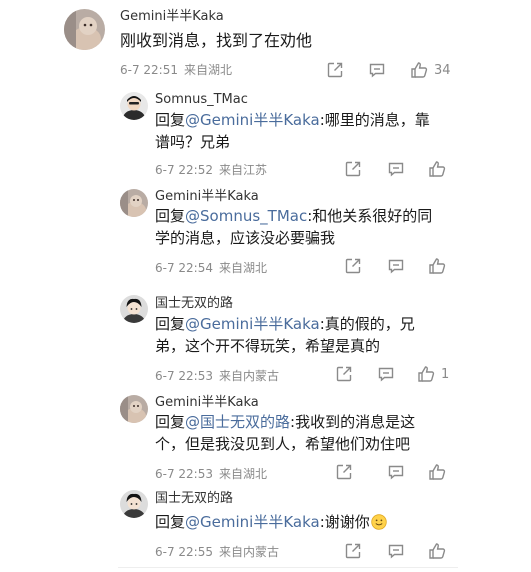 The width and height of the screenshot is (531, 572). I want to click on reply-body: :哪里的消息，靠, so click(374, 120).